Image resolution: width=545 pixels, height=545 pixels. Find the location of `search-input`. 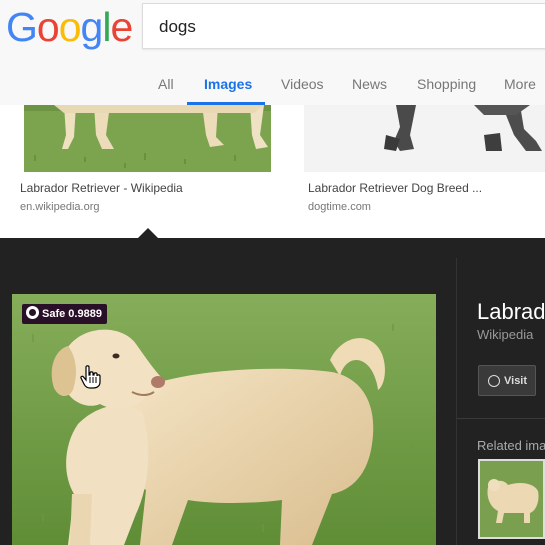

search-input is located at coordinates (349, 27).